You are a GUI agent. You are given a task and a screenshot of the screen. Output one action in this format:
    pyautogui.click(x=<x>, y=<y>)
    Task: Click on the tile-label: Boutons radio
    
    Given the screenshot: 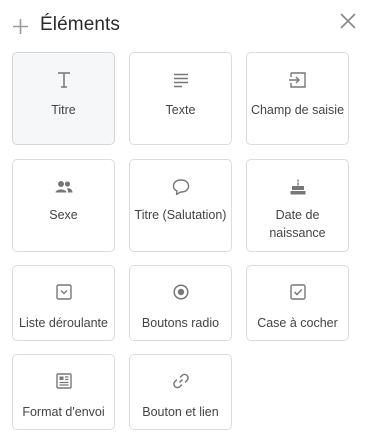 What is the action you would take?
    pyautogui.click(x=180, y=323)
    